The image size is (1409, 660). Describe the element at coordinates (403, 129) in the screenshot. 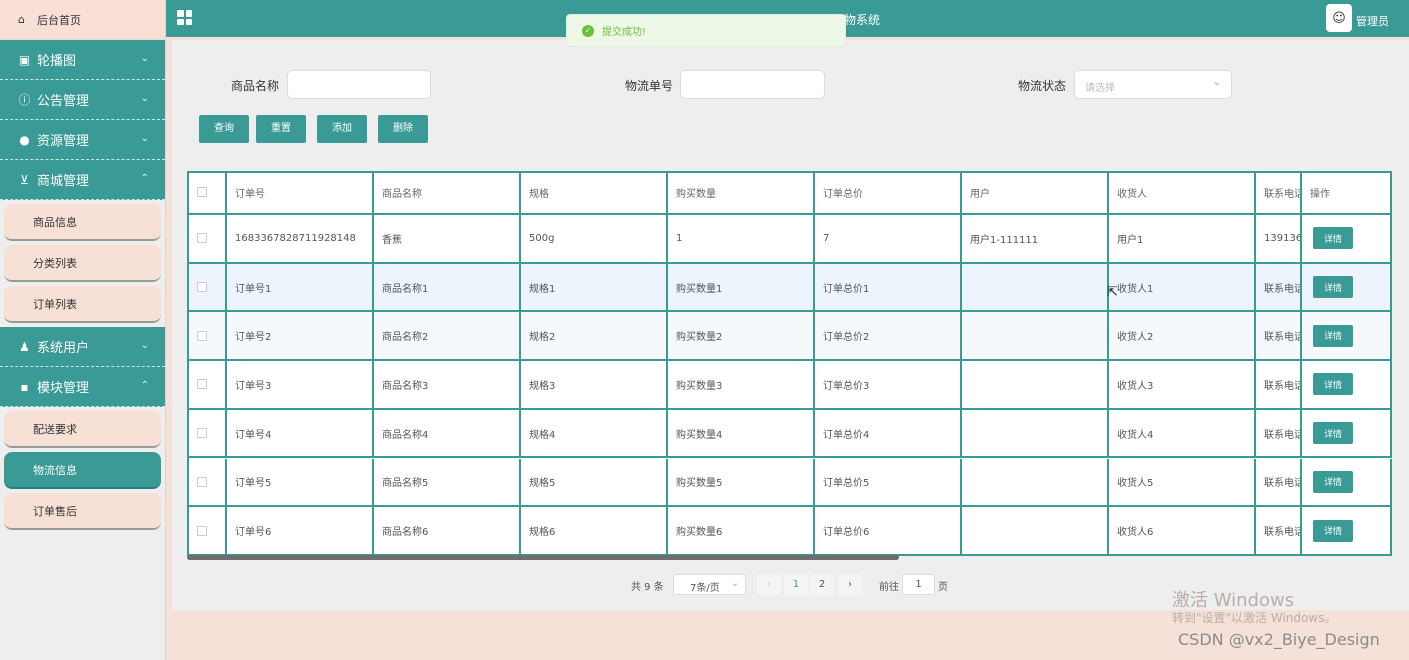

I see `delete-button: 删除` at that location.